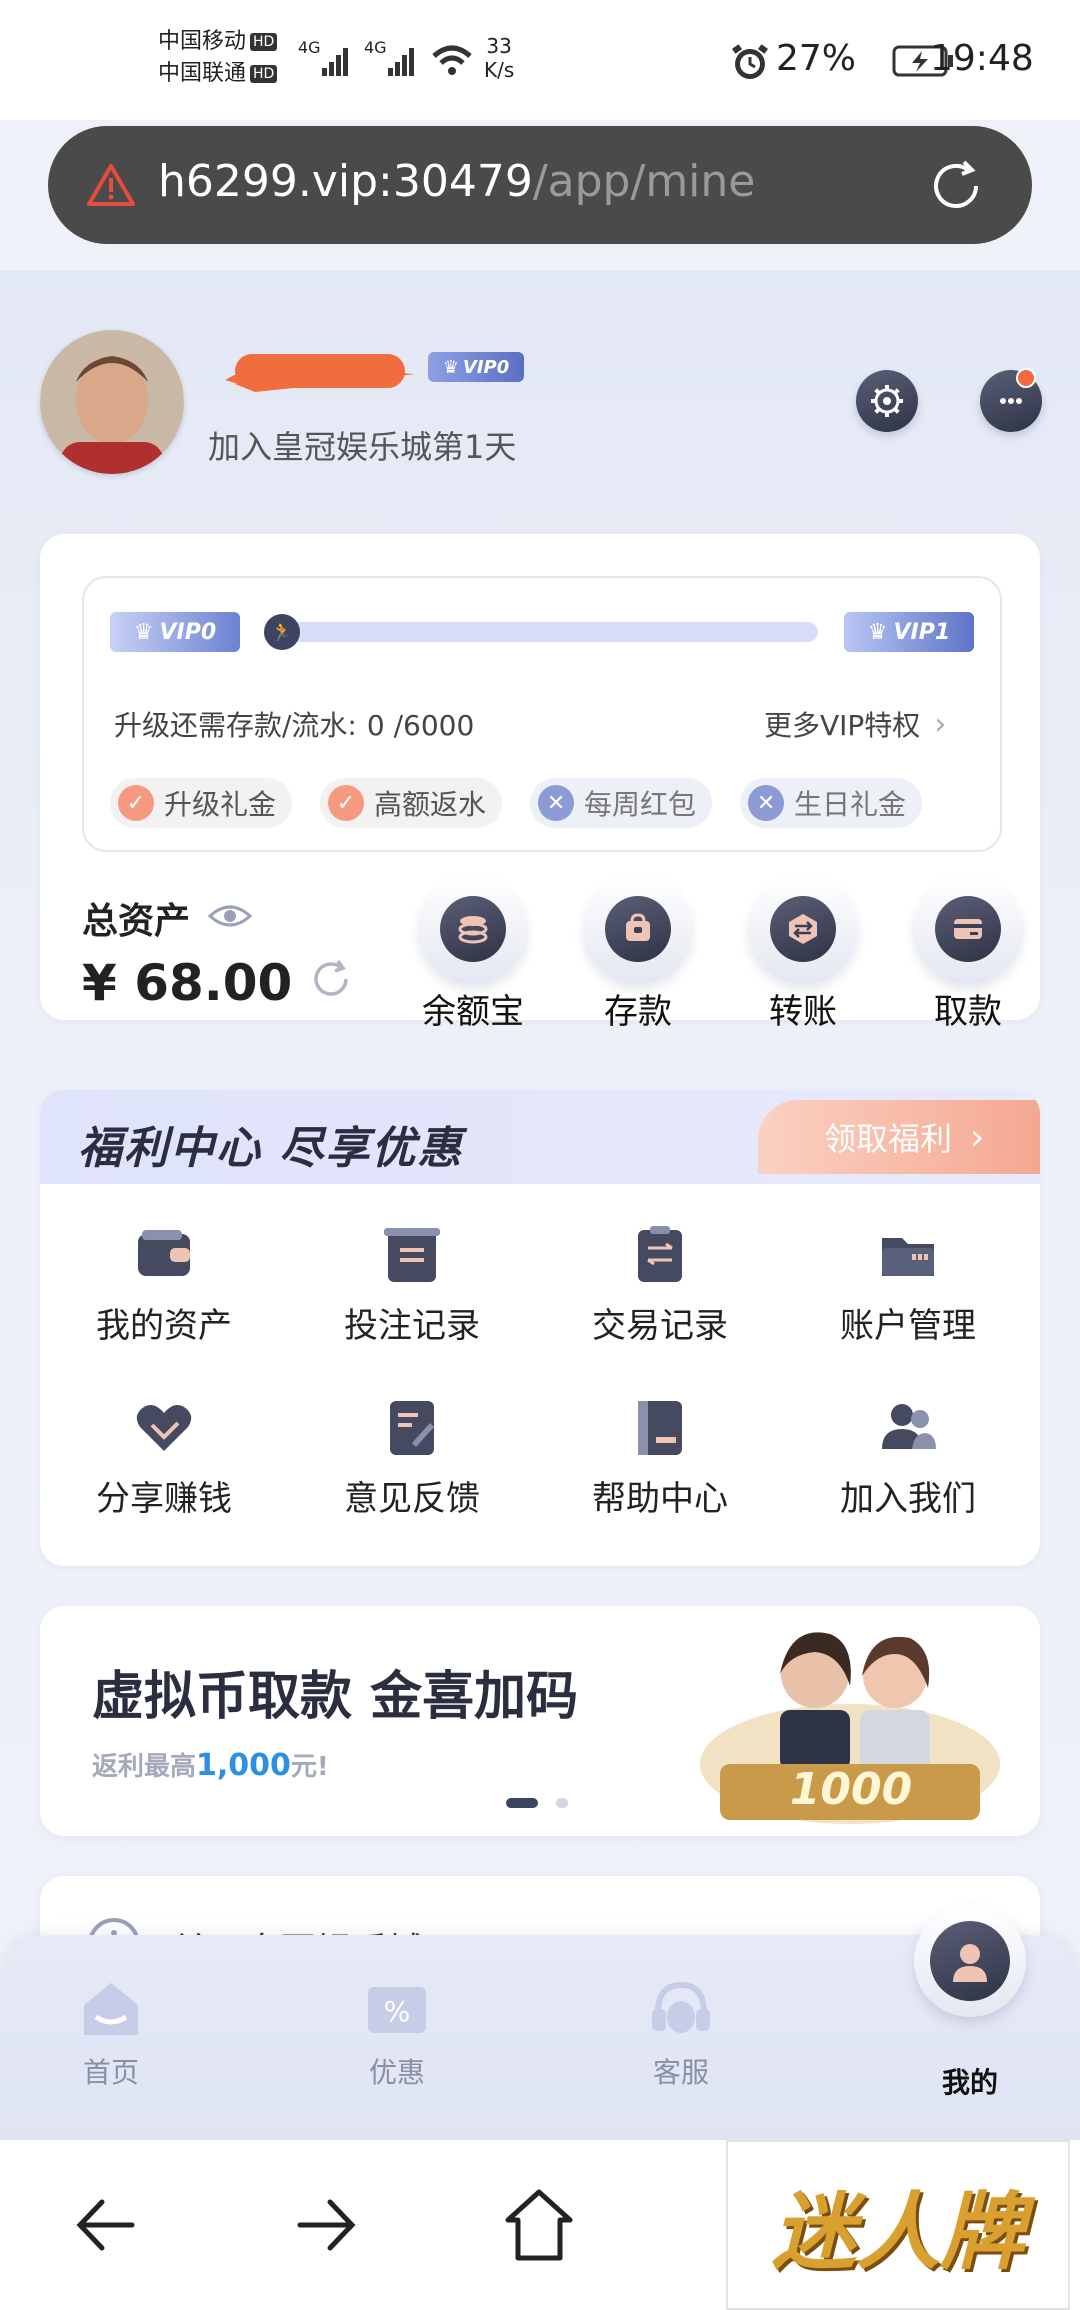 Image resolution: width=1080 pixels, height=2310 pixels. What do you see at coordinates (660, 1458) in the screenshot?
I see `grid-help-center: 帮助中心` at bounding box center [660, 1458].